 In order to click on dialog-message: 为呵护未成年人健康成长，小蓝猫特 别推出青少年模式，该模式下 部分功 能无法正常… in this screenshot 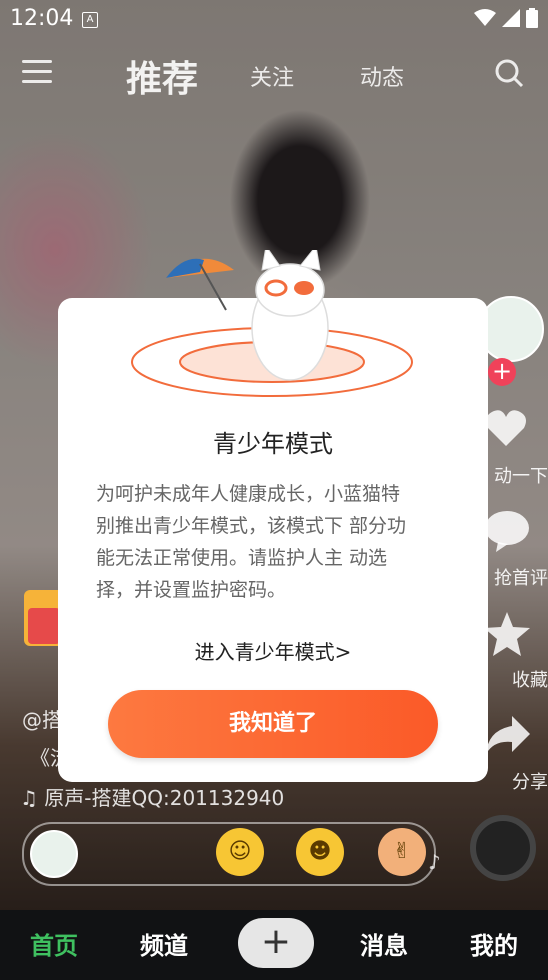, I will do `click(274, 542)`.